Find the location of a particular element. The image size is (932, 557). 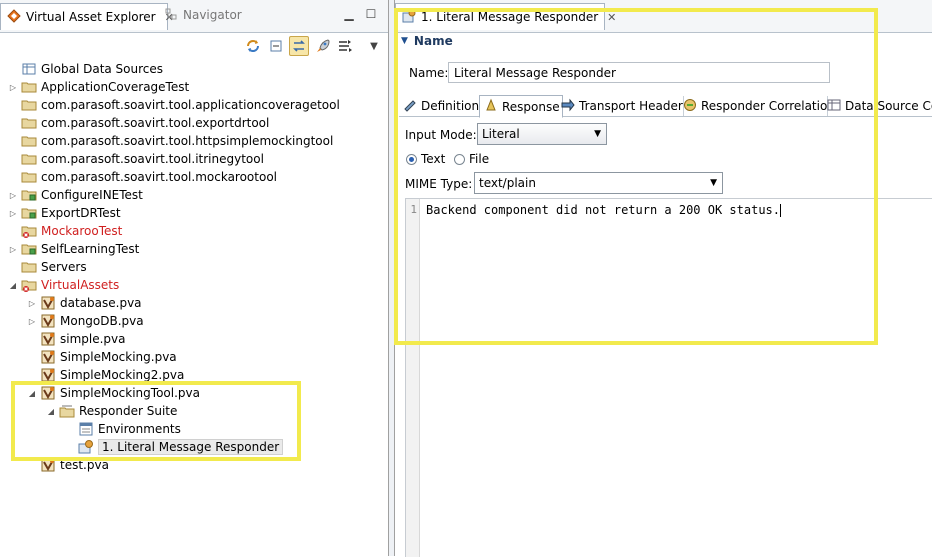

name-section-header: ▼ Name is located at coordinates (427, 41).